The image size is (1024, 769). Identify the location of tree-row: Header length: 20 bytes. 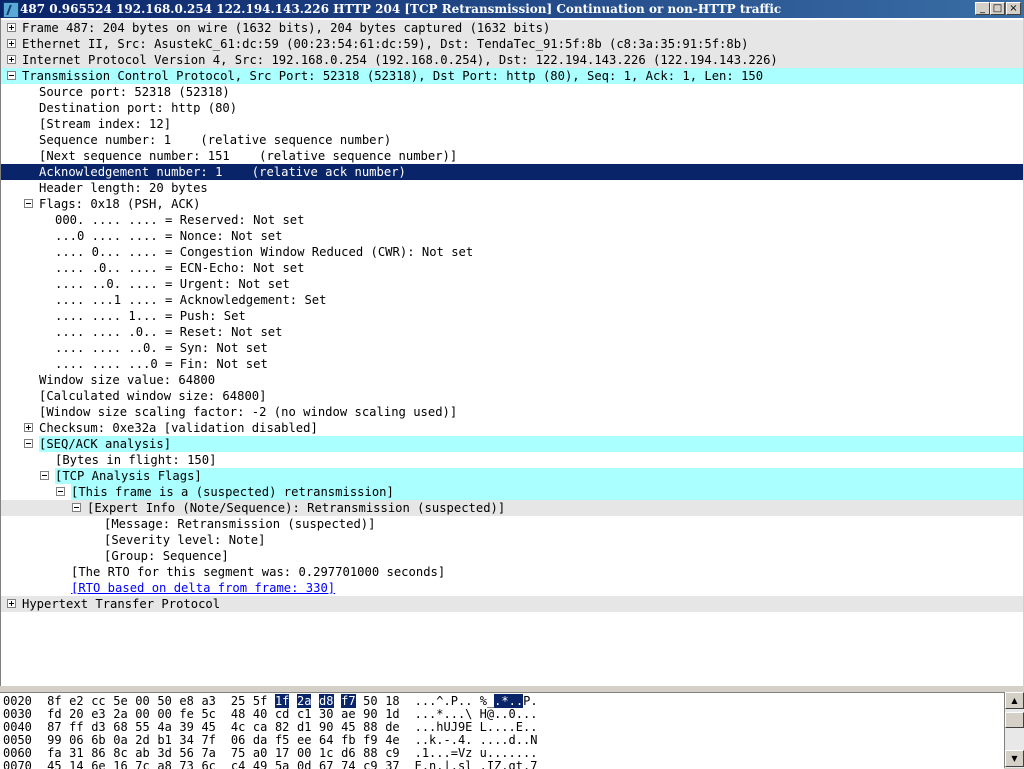
(512, 188).